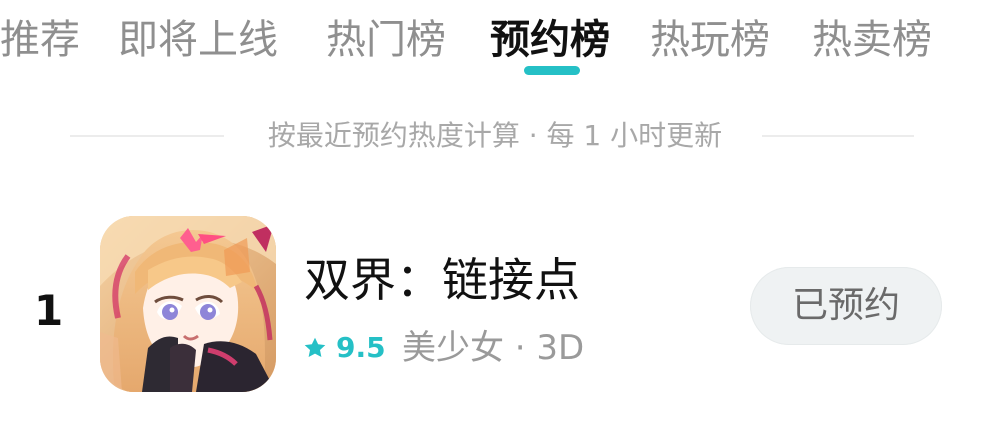 The image size is (986, 424). Describe the element at coordinates (710, 40) in the screenshot. I see `tab-hot-played: 热玩榜` at that location.